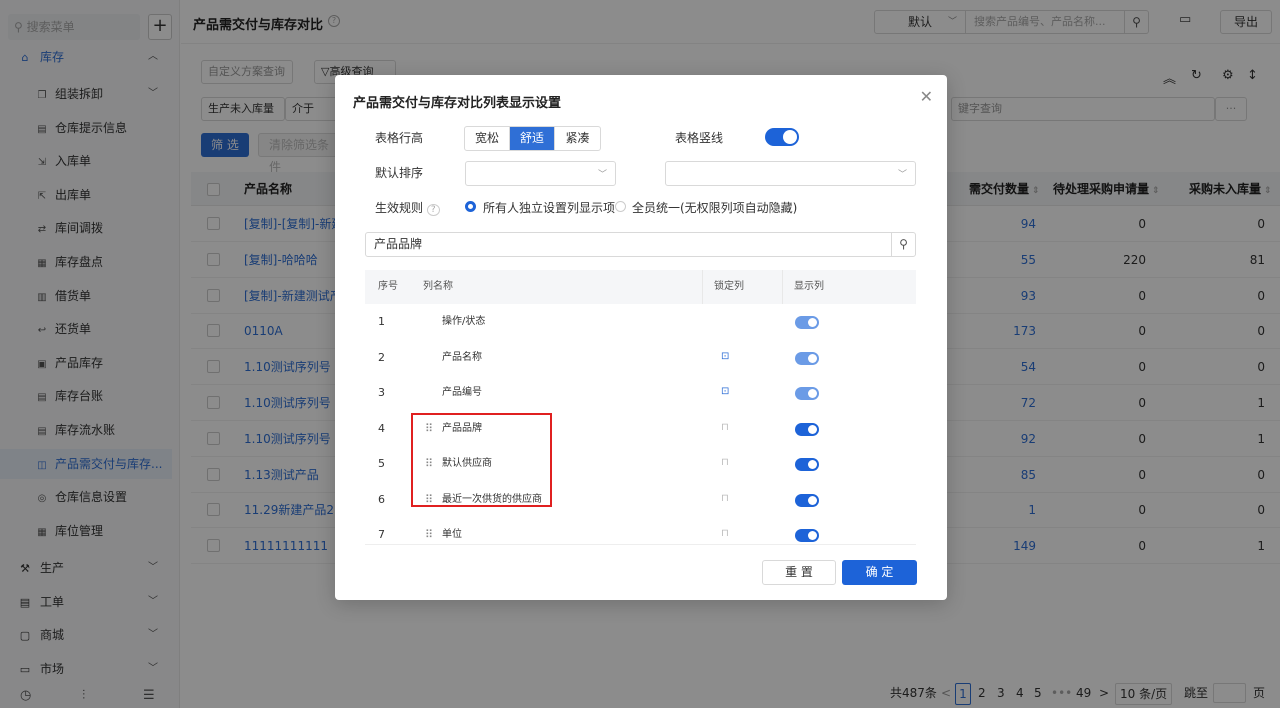 The image size is (1280, 708). I want to click on column-name: 产品编号, so click(462, 392).